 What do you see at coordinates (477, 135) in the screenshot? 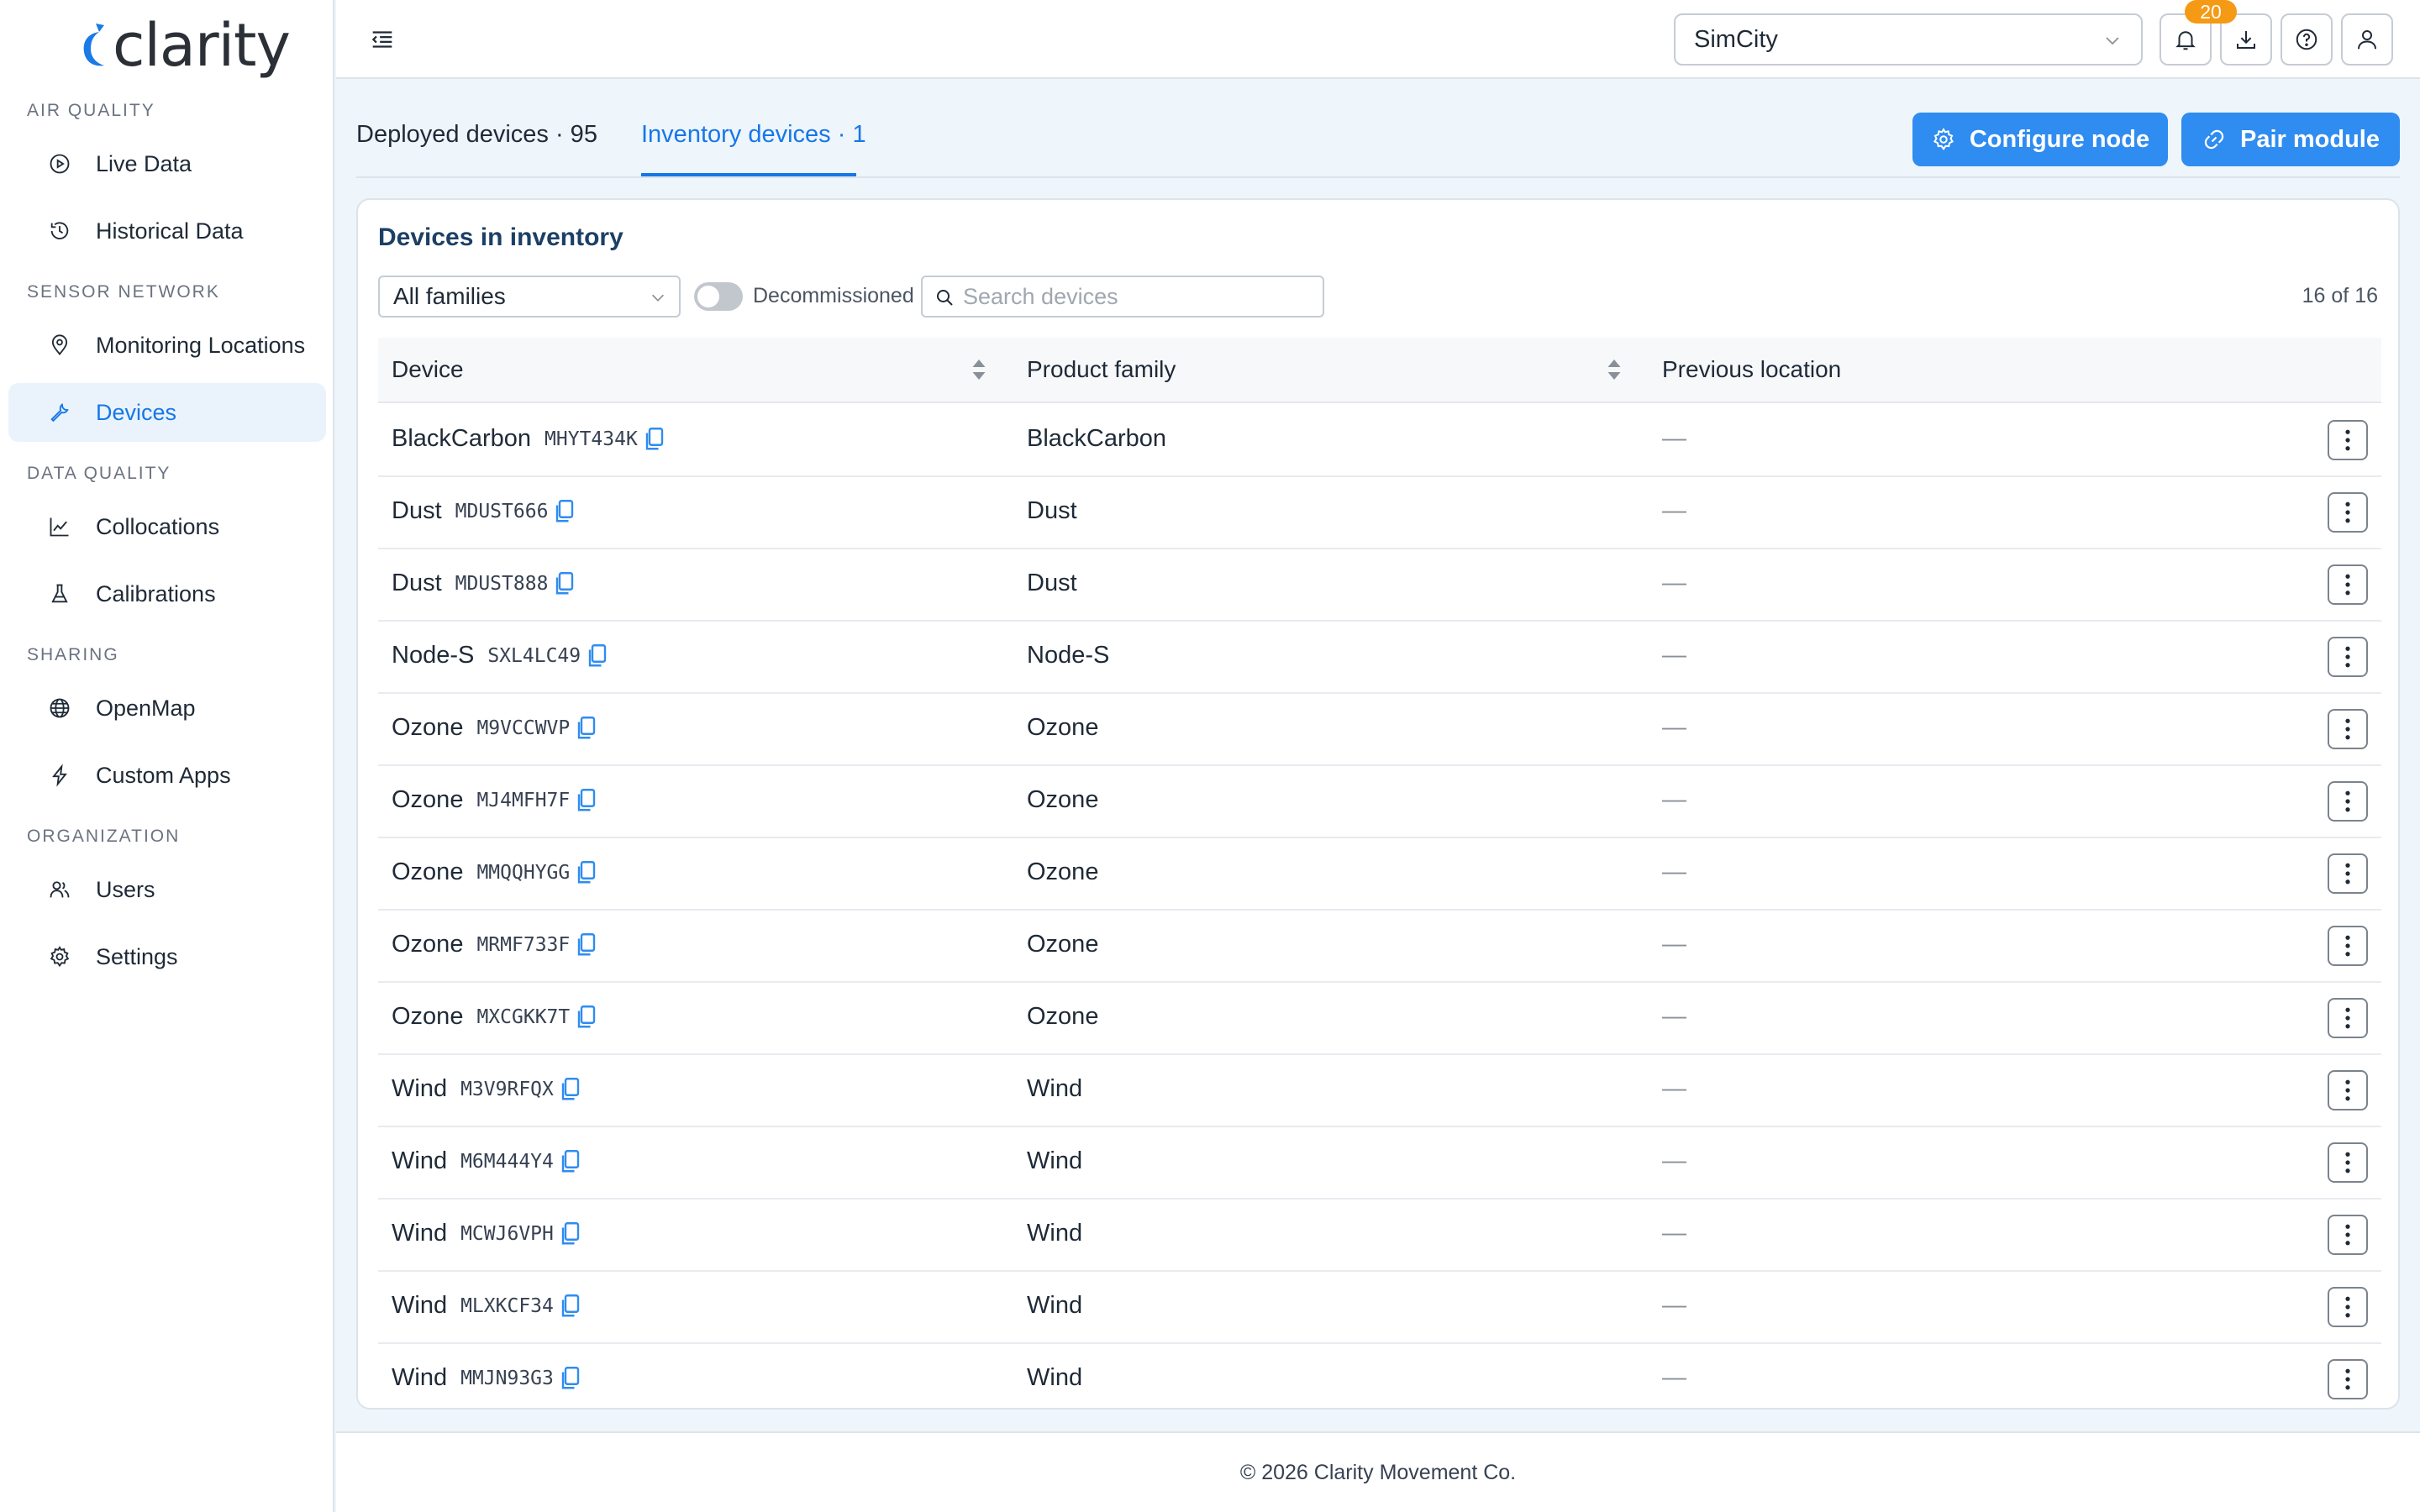
I see `tab-deployed-devices: Deployed devices · 95` at bounding box center [477, 135].